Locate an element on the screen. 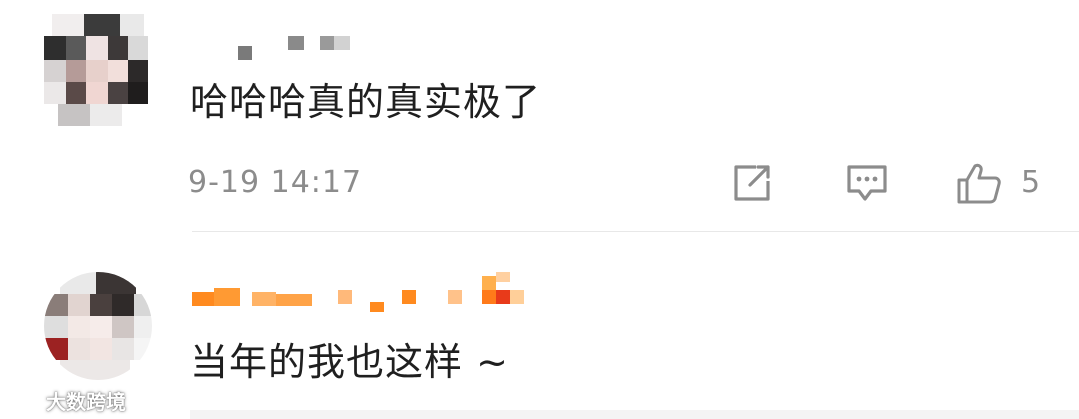  like-button: 5 is located at coordinates (997, 183).